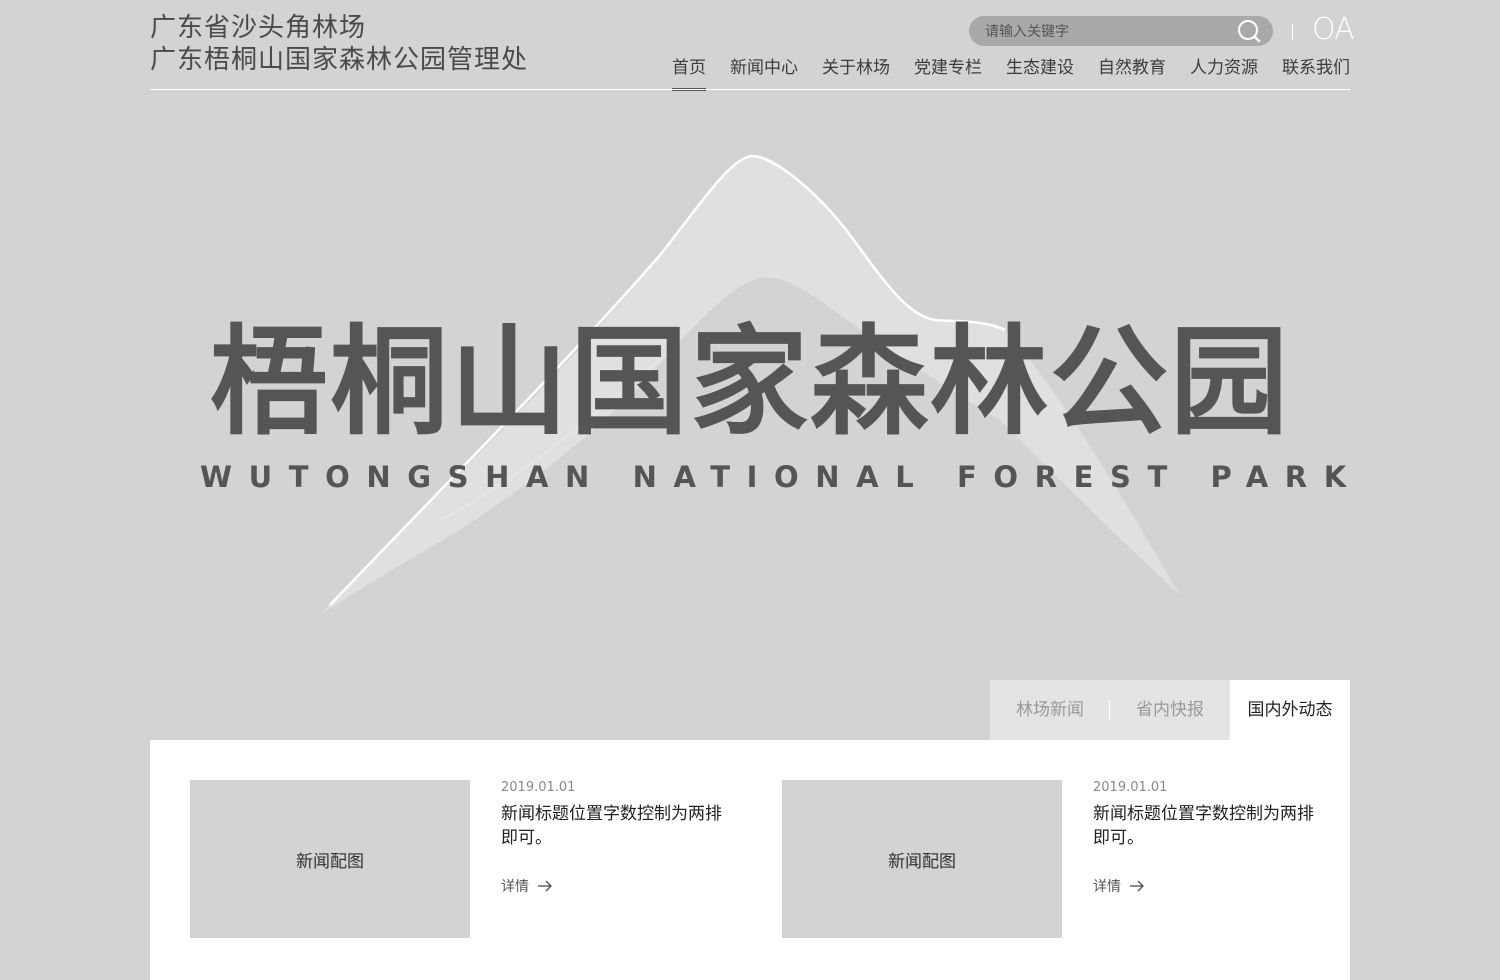 The height and width of the screenshot is (980, 1500). I want to click on header-divider, so click(1292, 32).